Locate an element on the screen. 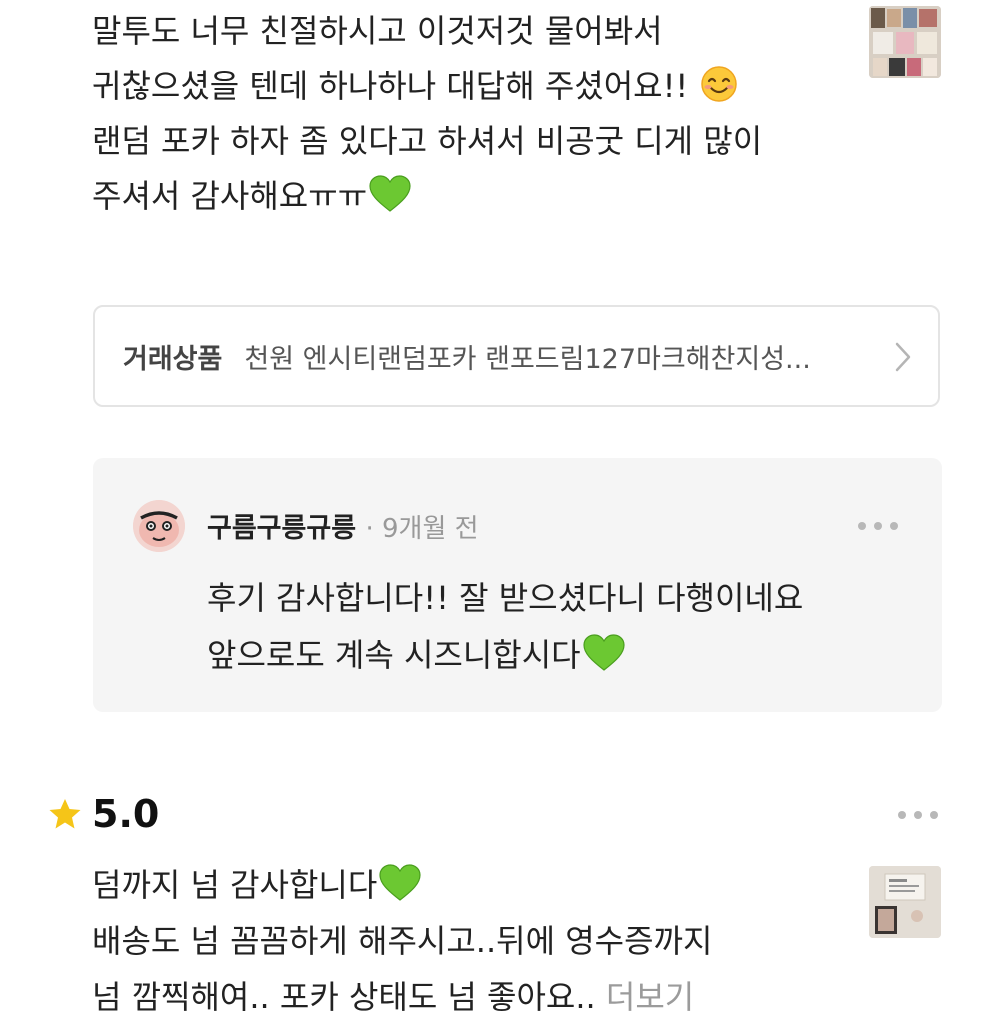 This screenshot has height=1025, width=992. avatar-image is located at coordinates (159, 526).